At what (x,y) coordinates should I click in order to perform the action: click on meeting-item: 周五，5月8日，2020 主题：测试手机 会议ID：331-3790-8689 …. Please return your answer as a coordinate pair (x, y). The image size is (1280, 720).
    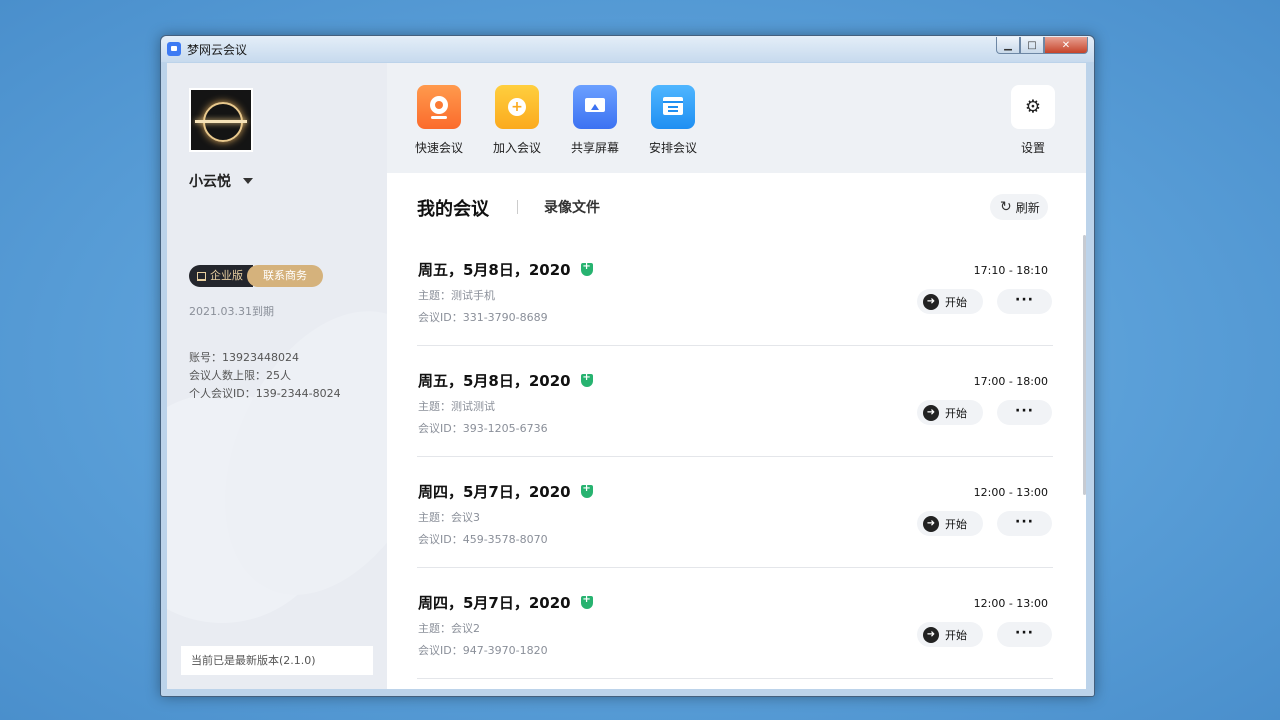
    Looking at the image, I should click on (735, 290).